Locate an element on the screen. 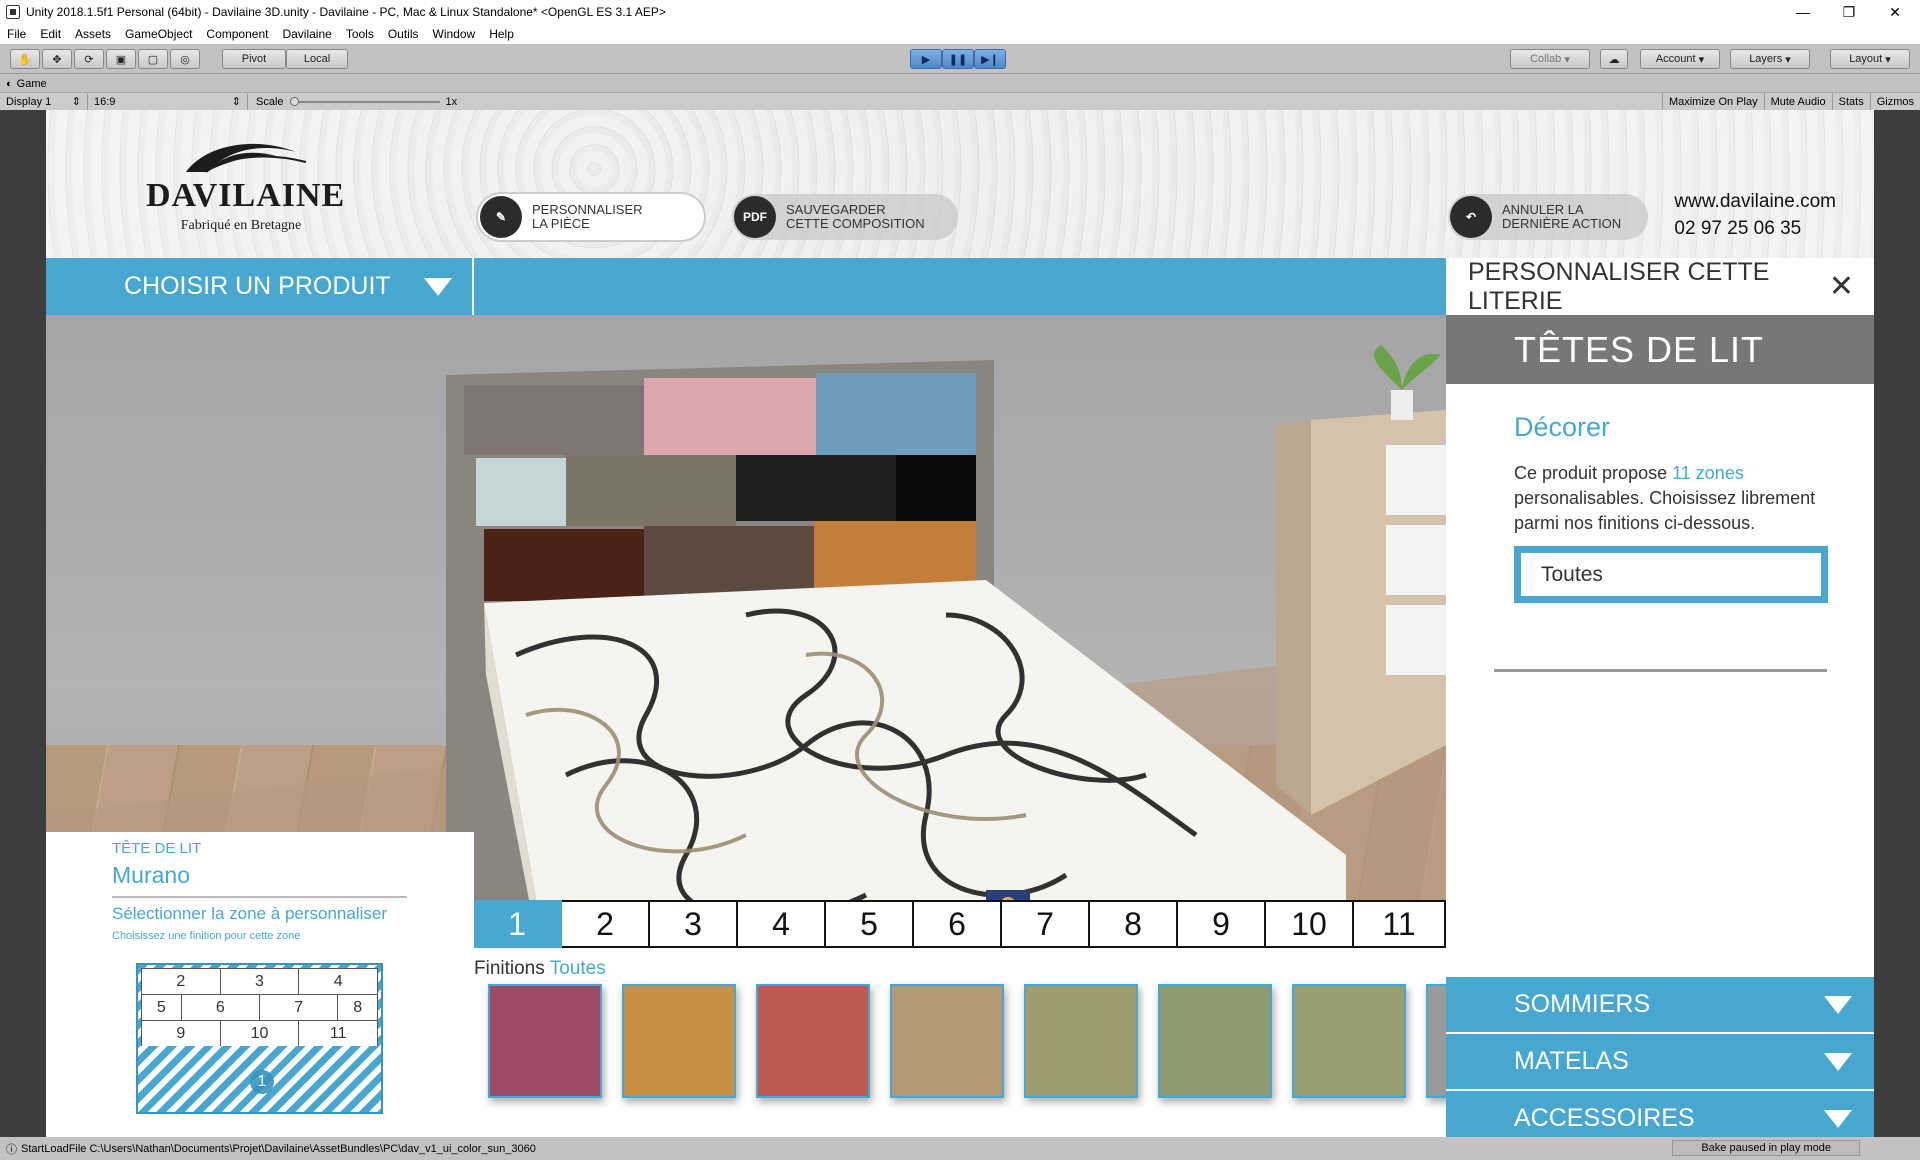 This screenshot has width=1920, height=1160. sauvegarder-line2: CETTE COMPOSITION is located at coordinates (855, 223).